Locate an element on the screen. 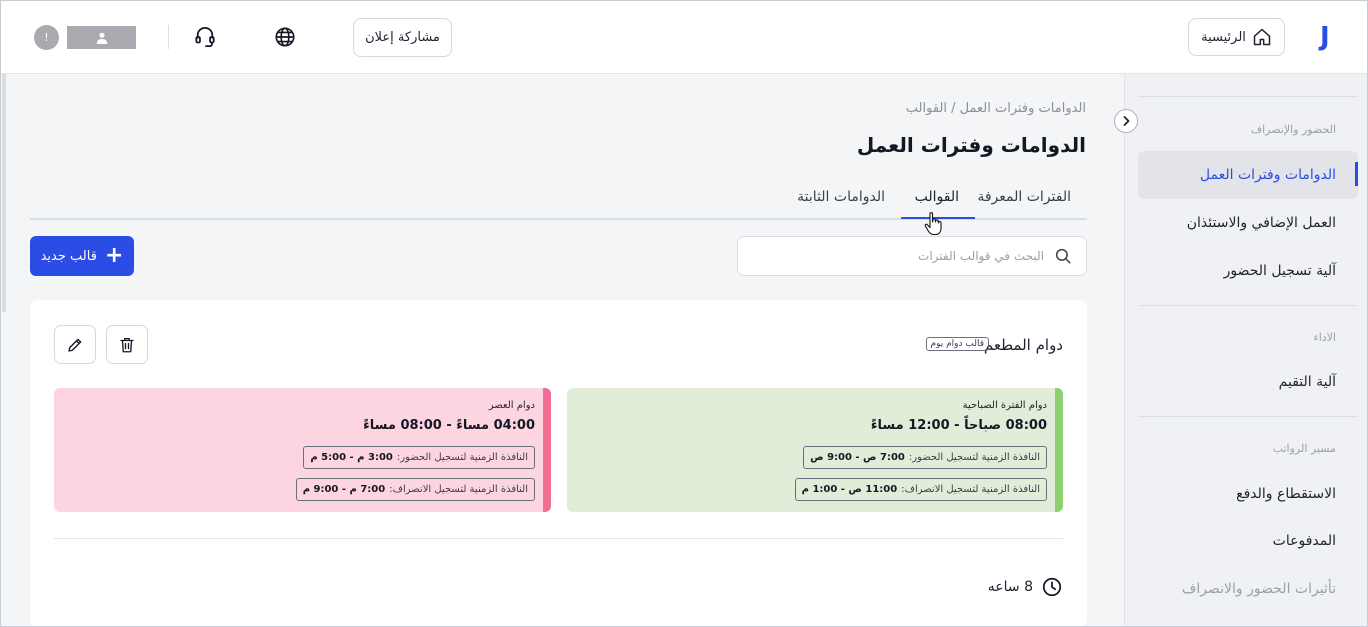 This screenshot has height=627, width=1368. card-divider is located at coordinates (558, 538).